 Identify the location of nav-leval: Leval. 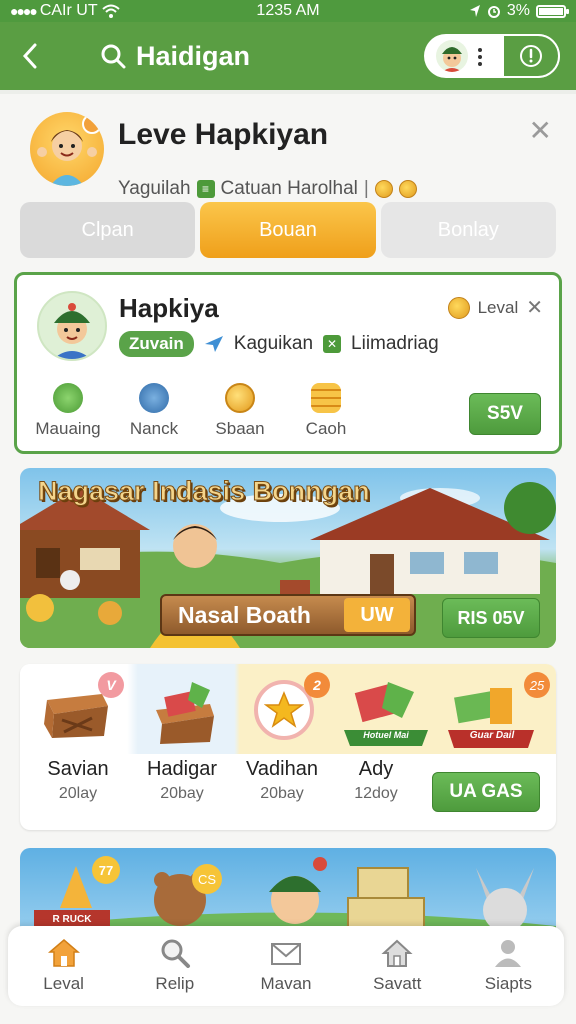
(63, 966).